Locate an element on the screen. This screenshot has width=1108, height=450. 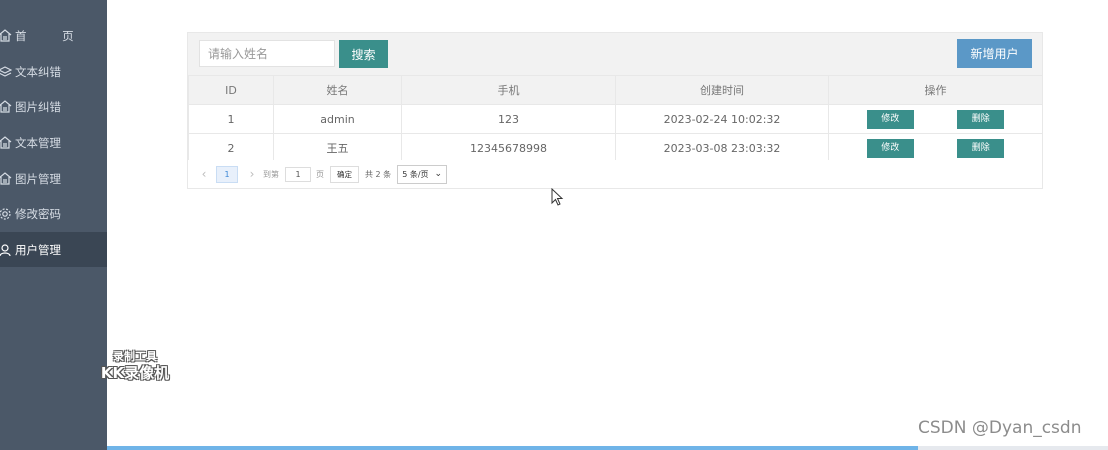
recorder-watermark-line2: KK录像机 is located at coordinates (135, 373).